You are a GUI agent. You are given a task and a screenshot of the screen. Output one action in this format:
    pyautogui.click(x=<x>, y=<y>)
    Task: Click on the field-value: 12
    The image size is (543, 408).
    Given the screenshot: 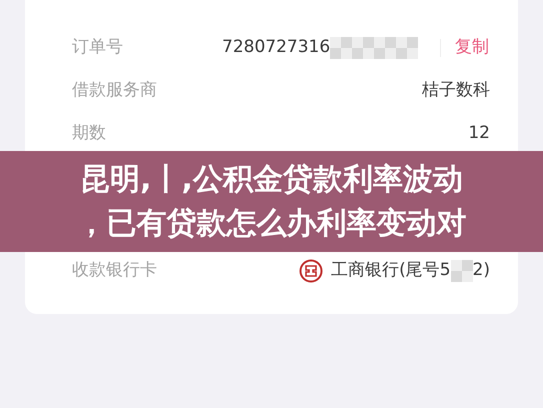 What is the action you would take?
    pyautogui.click(x=479, y=133)
    